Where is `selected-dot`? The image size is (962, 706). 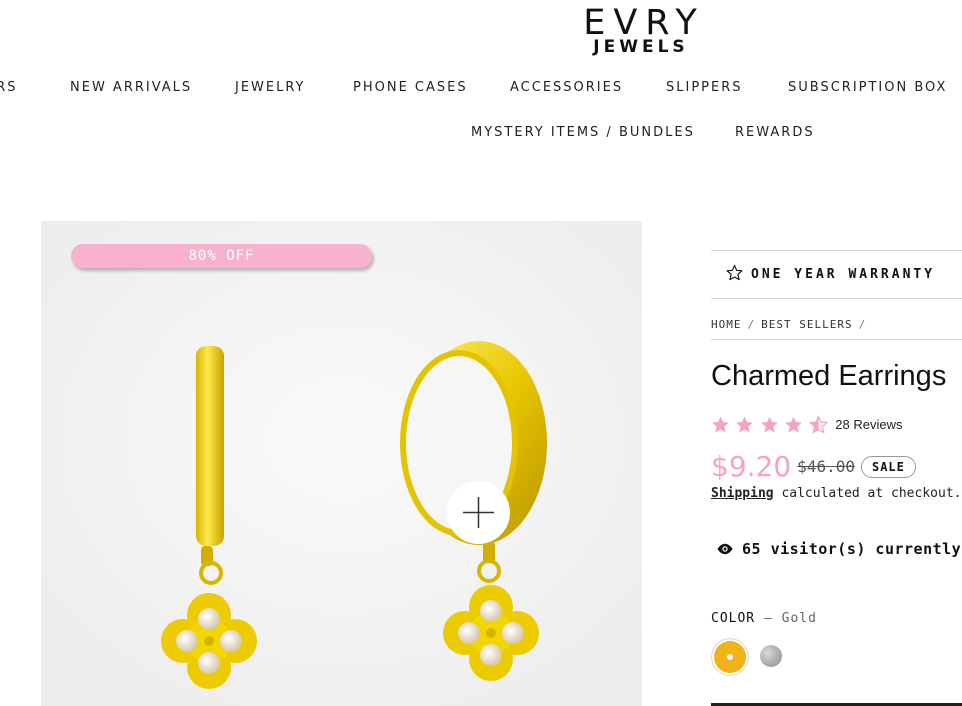 selected-dot is located at coordinates (730, 657).